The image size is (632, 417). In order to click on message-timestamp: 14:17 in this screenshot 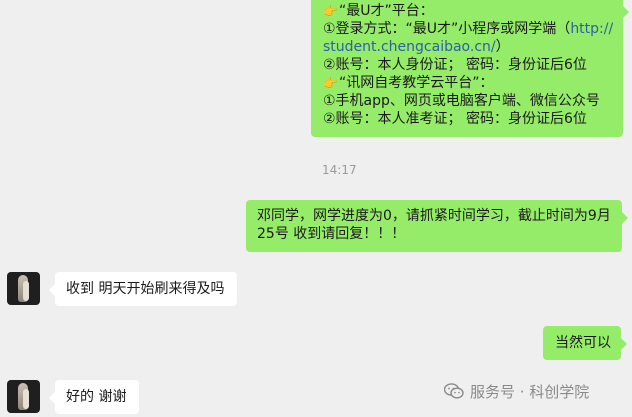, I will do `click(339, 170)`.